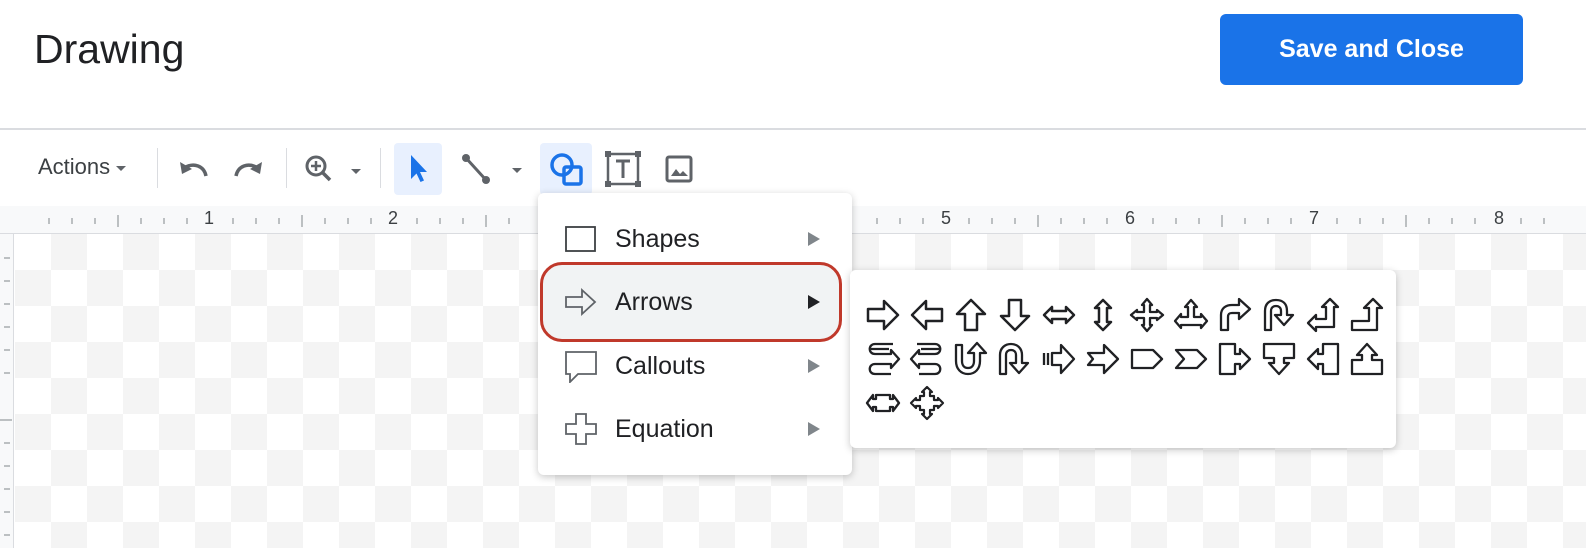  Describe the element at coordinates (74, 166) in the screenshot. I see `actions-label: Actions` at that location.